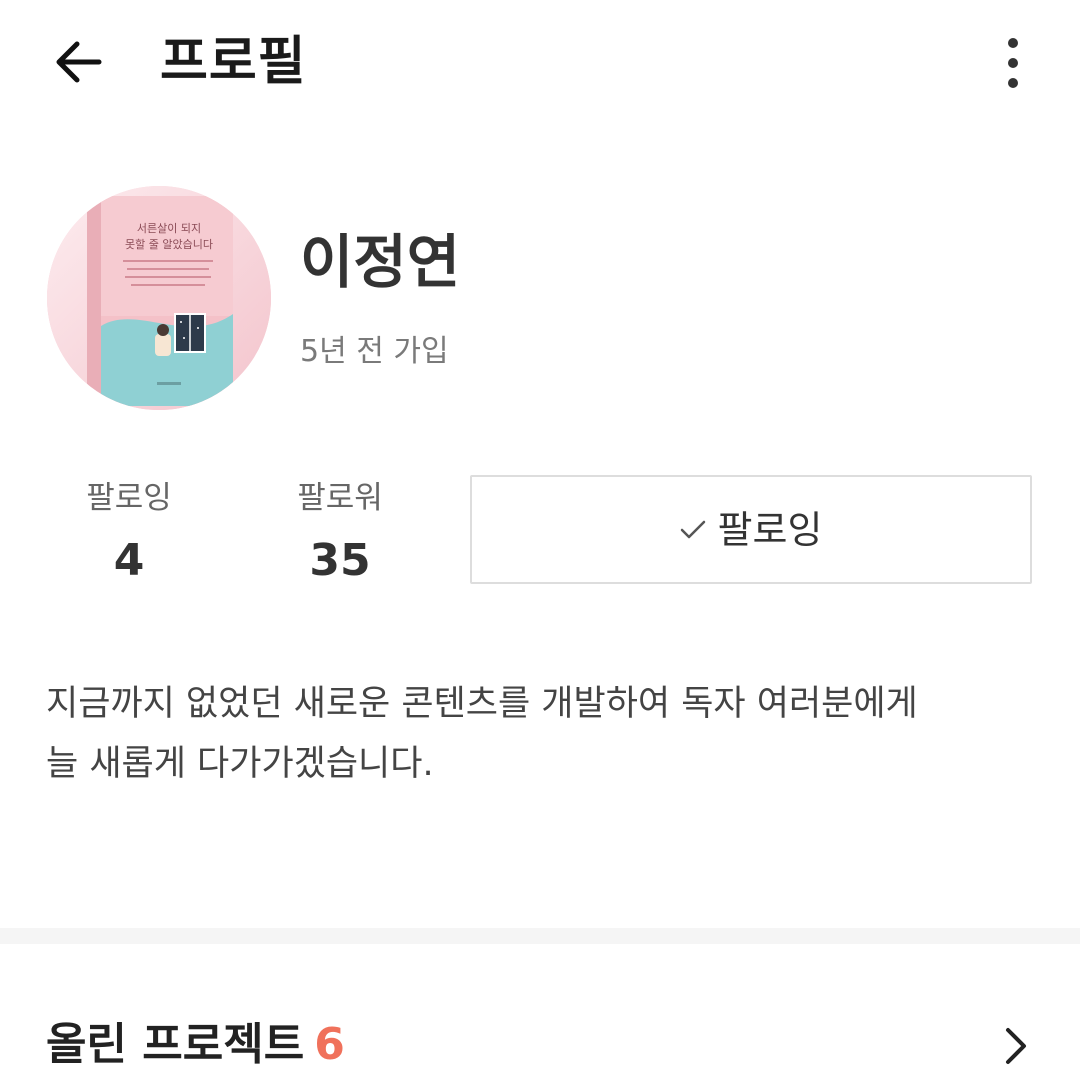 The image size is (1080, 1080). I want to click on followers-stat: 팔로워 35, so click(340, 532).